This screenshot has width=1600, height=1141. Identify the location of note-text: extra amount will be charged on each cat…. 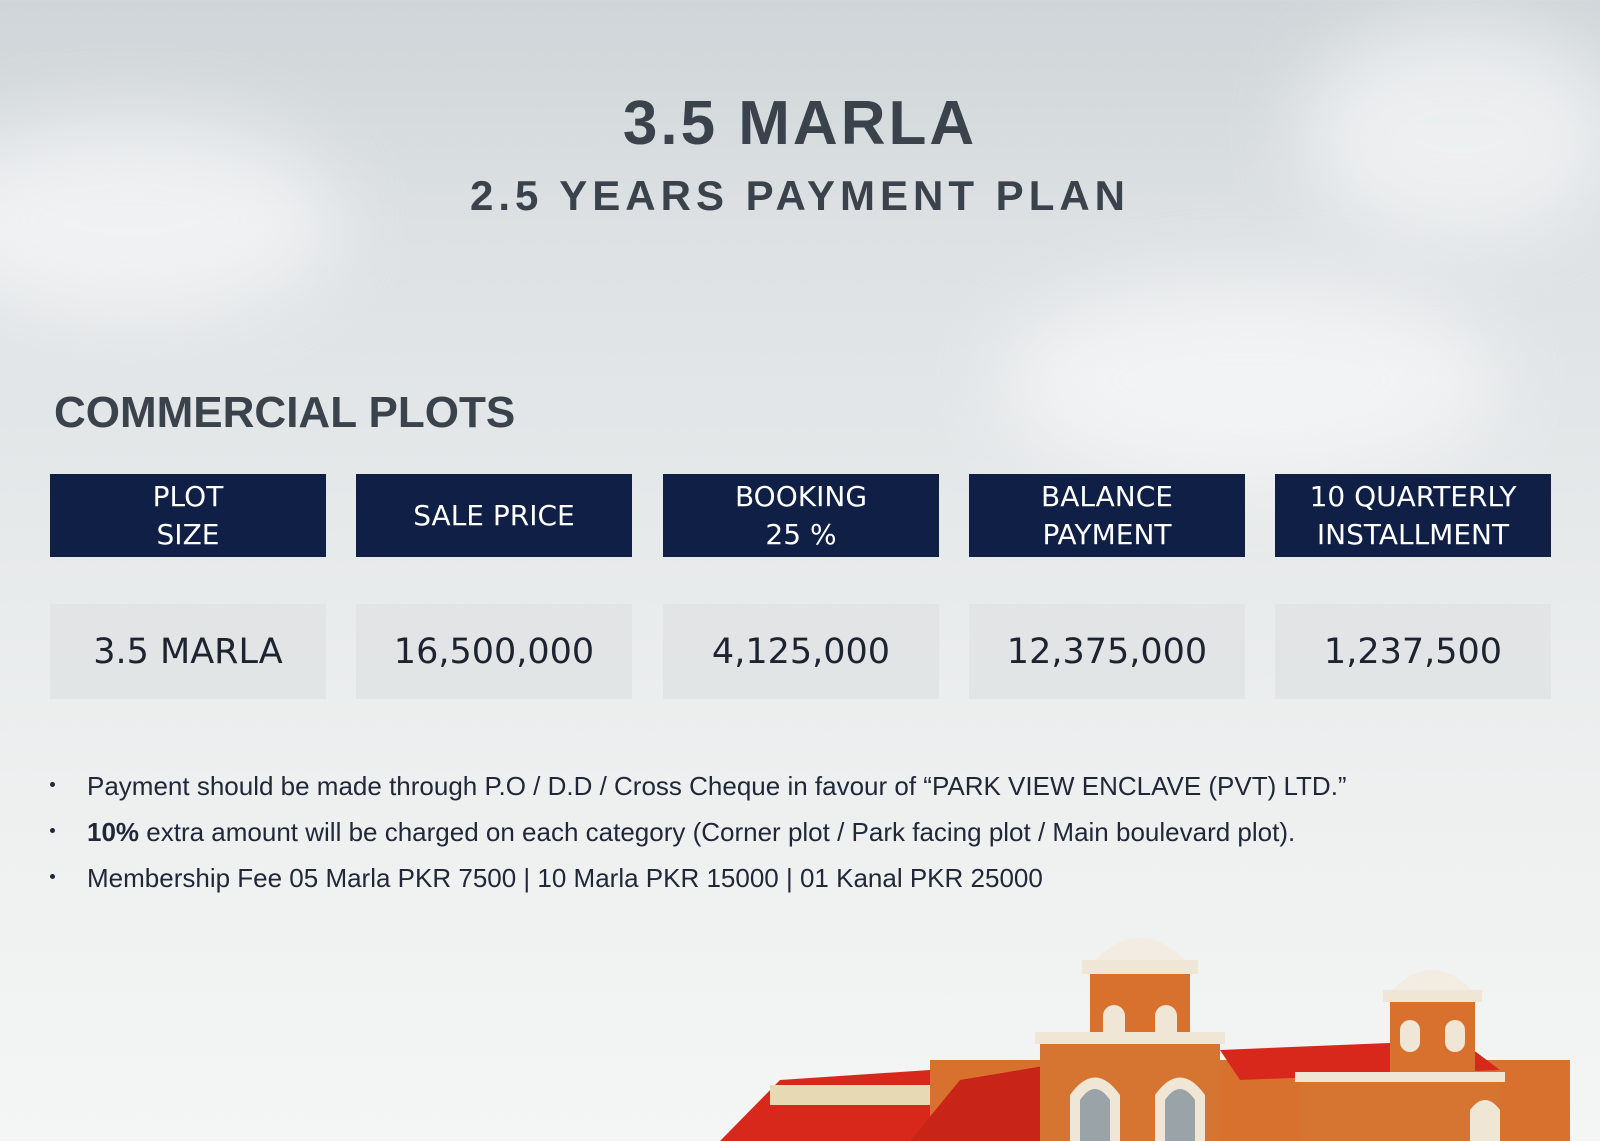
(717, 832).